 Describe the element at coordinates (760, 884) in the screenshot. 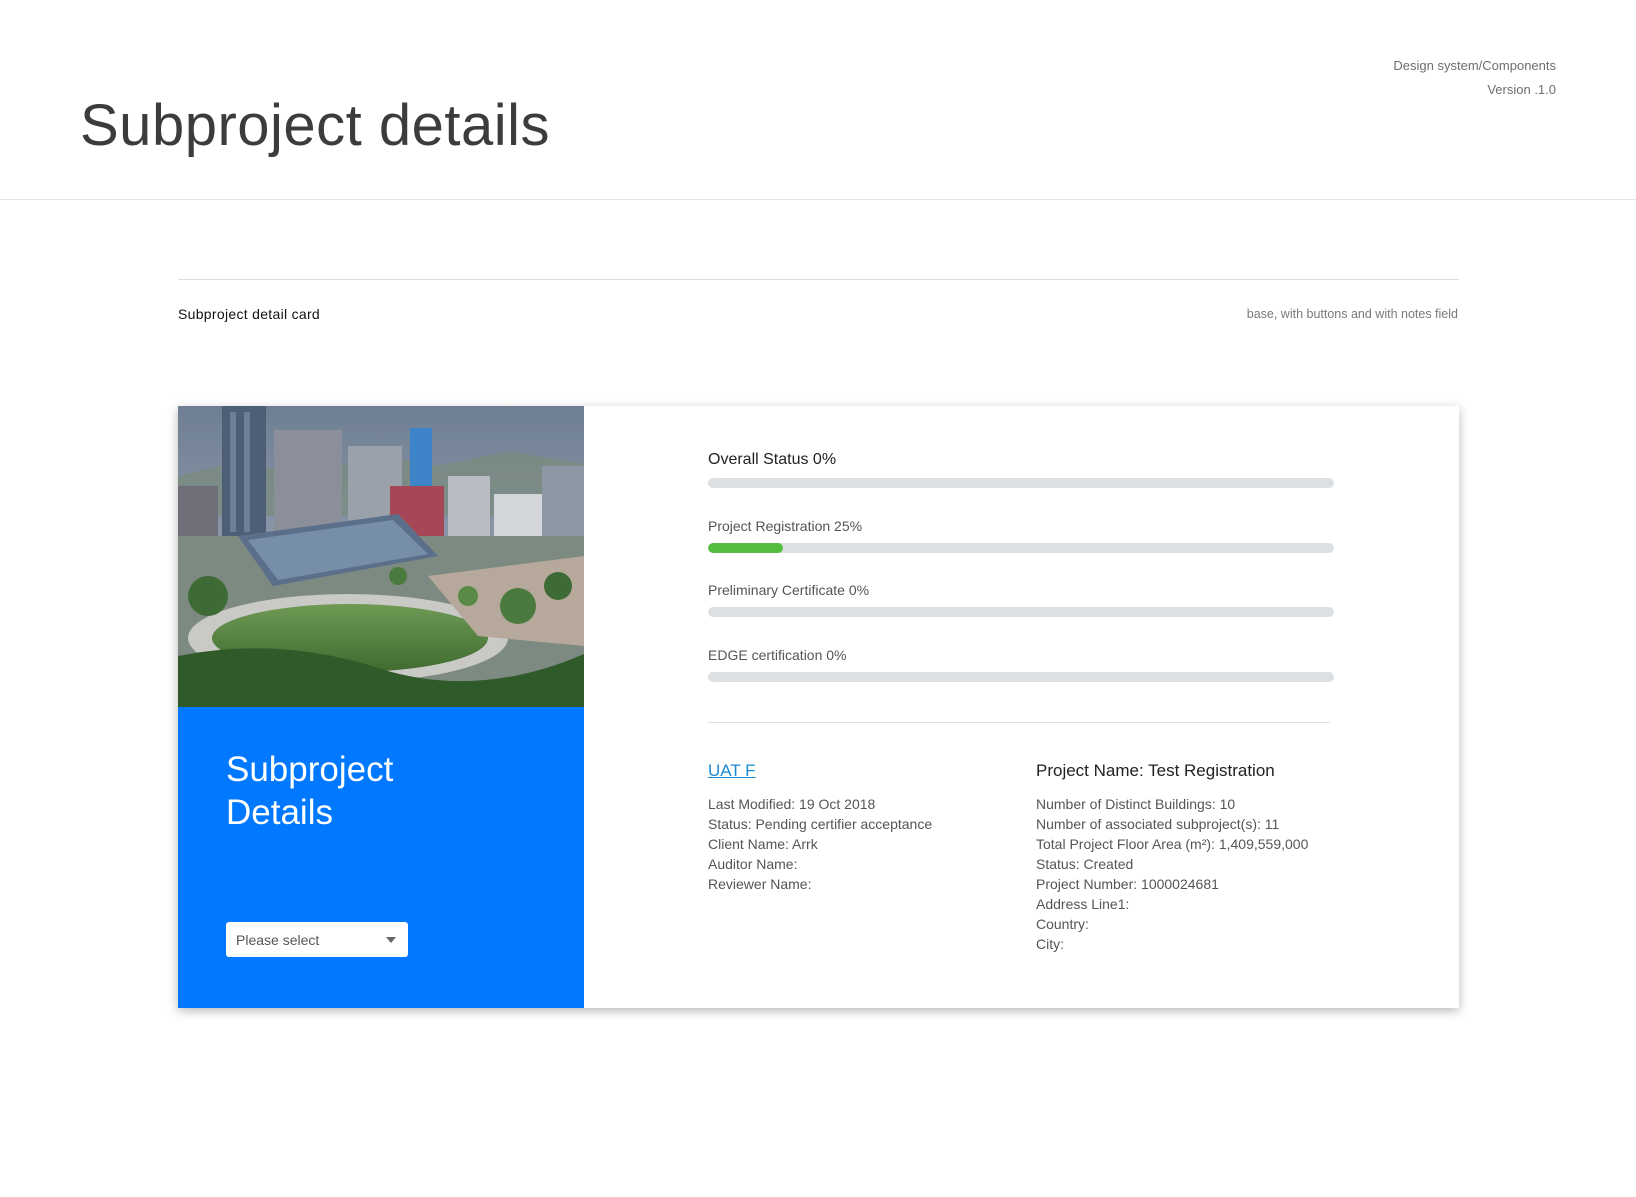

I see `info-row: Reviewer Name:` at that location.